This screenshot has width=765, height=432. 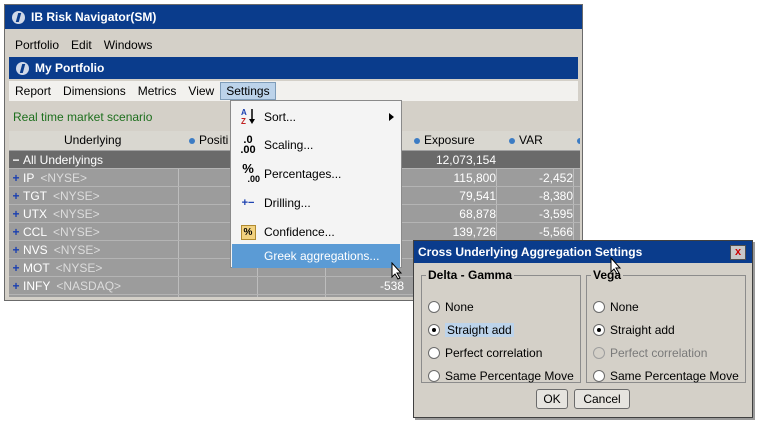 What do you see at coordinates (63, 159) in the screenshot?
I see `total-label: All Underlyings` at bounding box center [63, 159].